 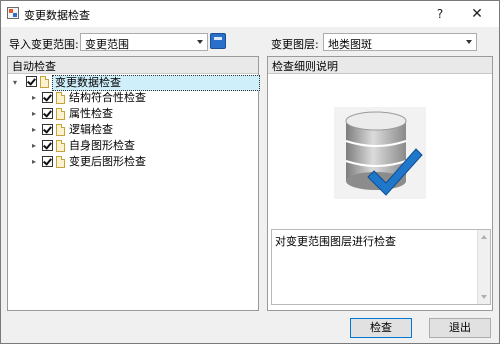 I want to click on scroll-up-icon, so click(x=484, y=237).